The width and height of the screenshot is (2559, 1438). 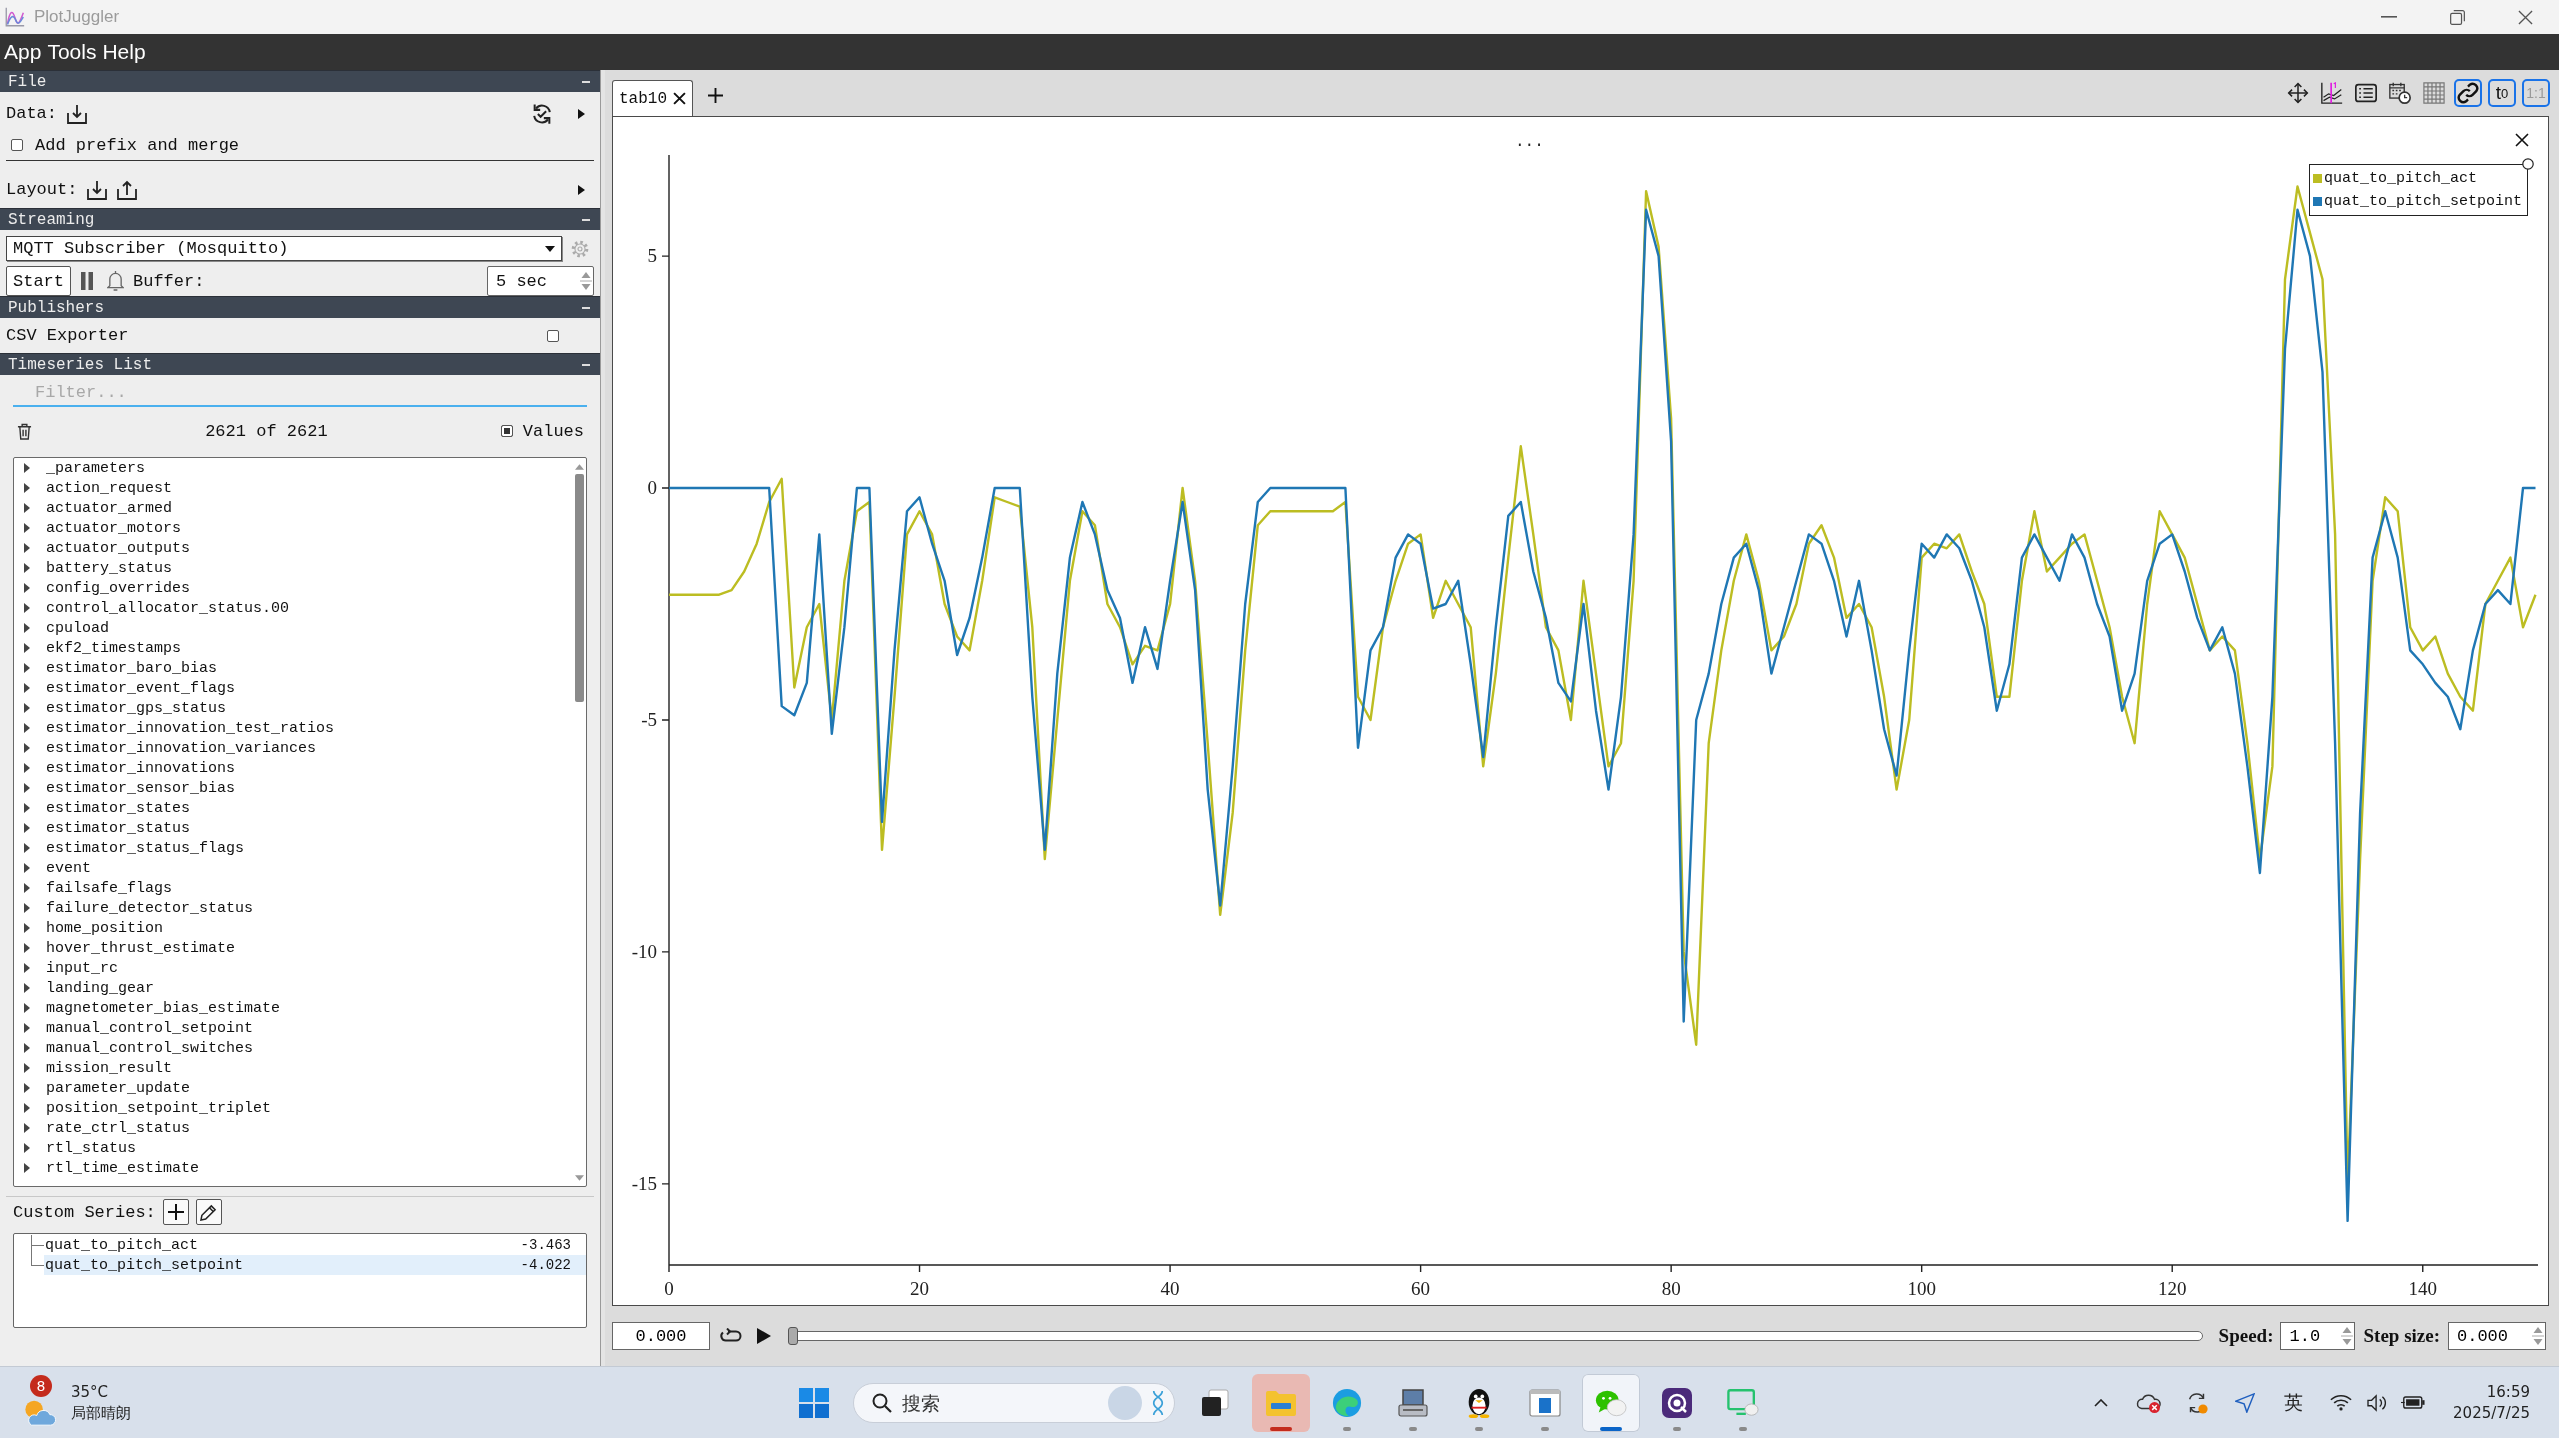 What do you see at coordinates (115, 281) in the screenshot?
I see `bell-icon` at bounding box center [115, 281].